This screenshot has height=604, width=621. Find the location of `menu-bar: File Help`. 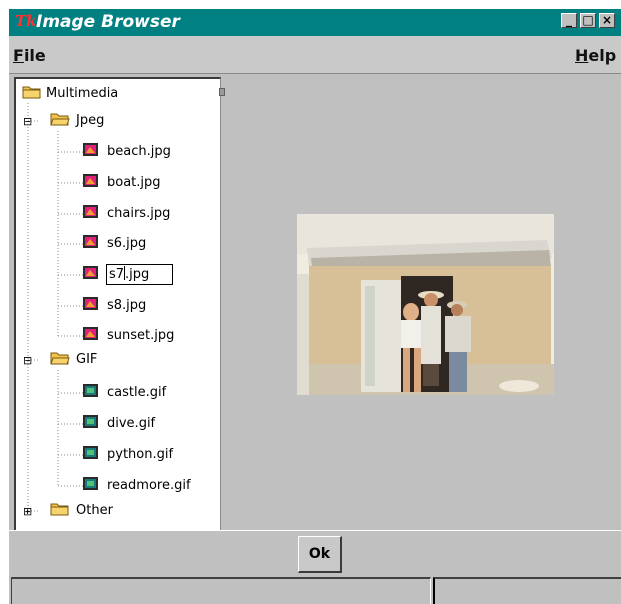

menu-bar: File Help is located at coordinates (315, 55).